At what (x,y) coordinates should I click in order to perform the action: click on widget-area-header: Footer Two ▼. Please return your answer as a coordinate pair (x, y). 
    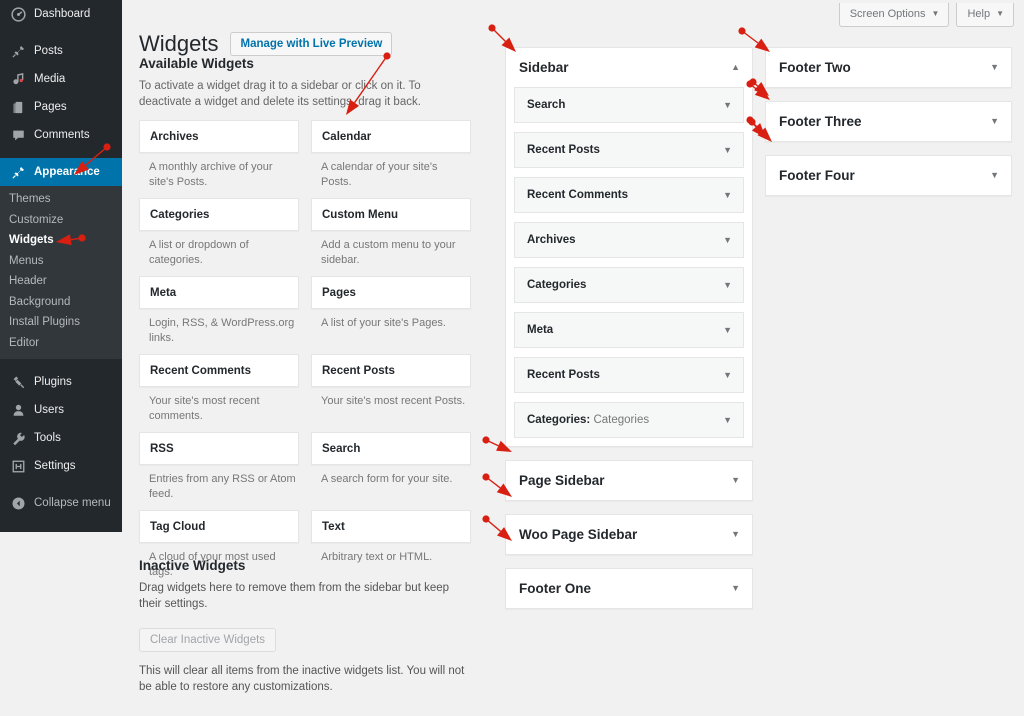
    Looking at the image, I should click on (888, 67).